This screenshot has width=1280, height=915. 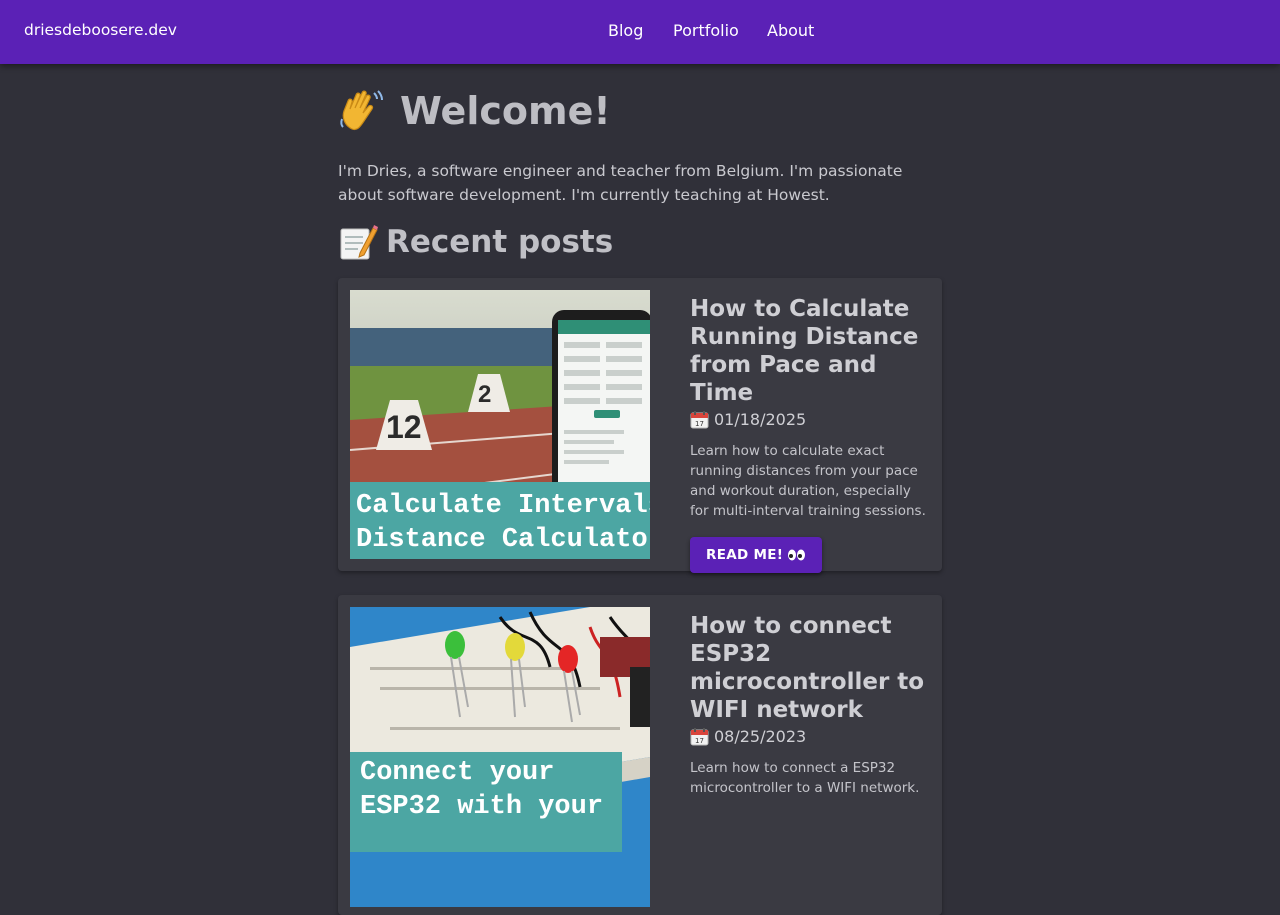 I want to click on breadboard-leds-image: Connect your ESP32 with your, so click(x=500, y=757).